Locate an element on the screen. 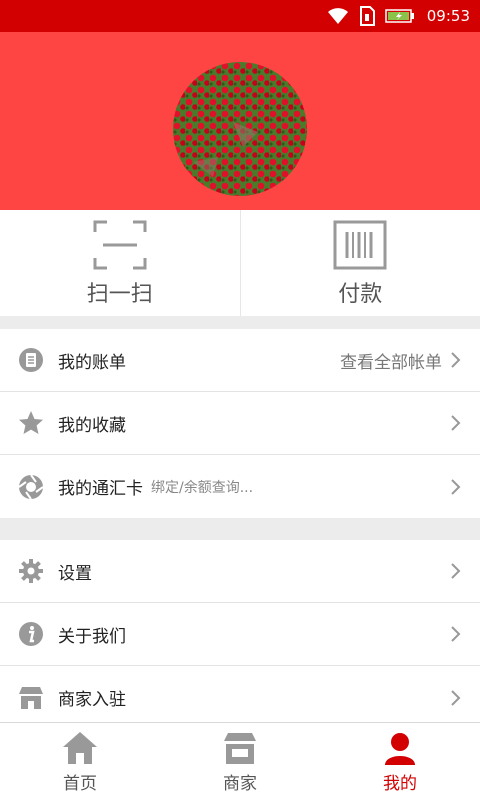  about-label: 关于我们 is located at coordinates (92, 636).